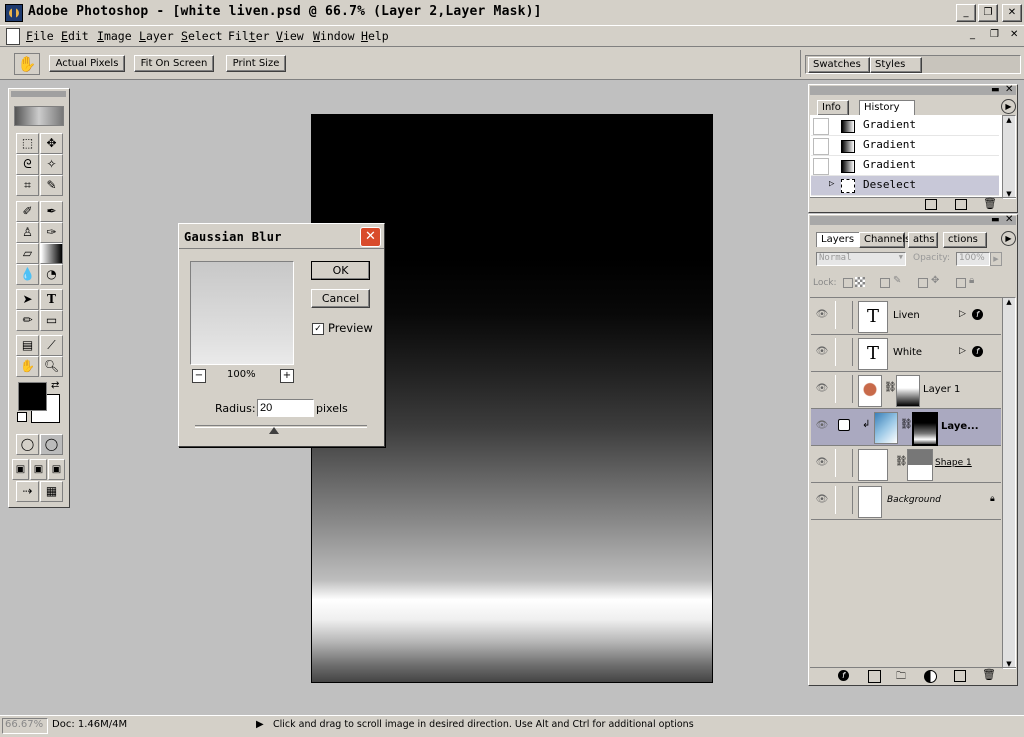 Image resolution: width=1024 pixels, height=737 pixels. What do you see at coordinates (905, 186) in the screenshot?
I see `history-item-selected: ▷ Deselect` at bounding box center [905, 186].